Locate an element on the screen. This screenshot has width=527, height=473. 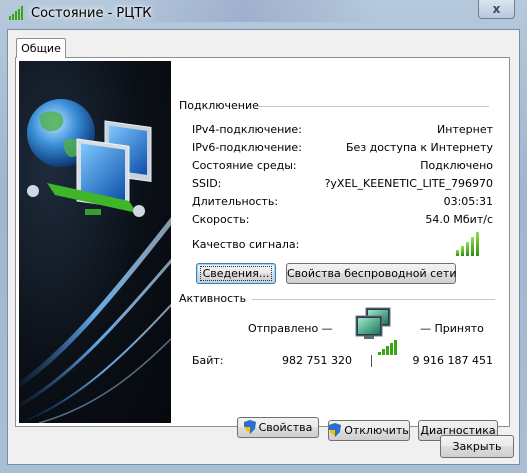
properties-button-label: Свойства is located at coordinates (285, 427).